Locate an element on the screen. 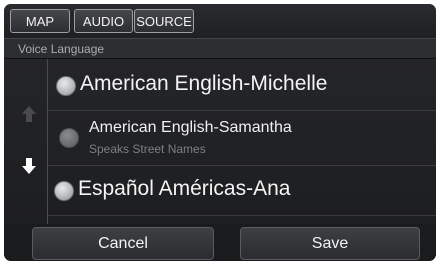  arrow-down-icon is located at coordinates (29, 166).